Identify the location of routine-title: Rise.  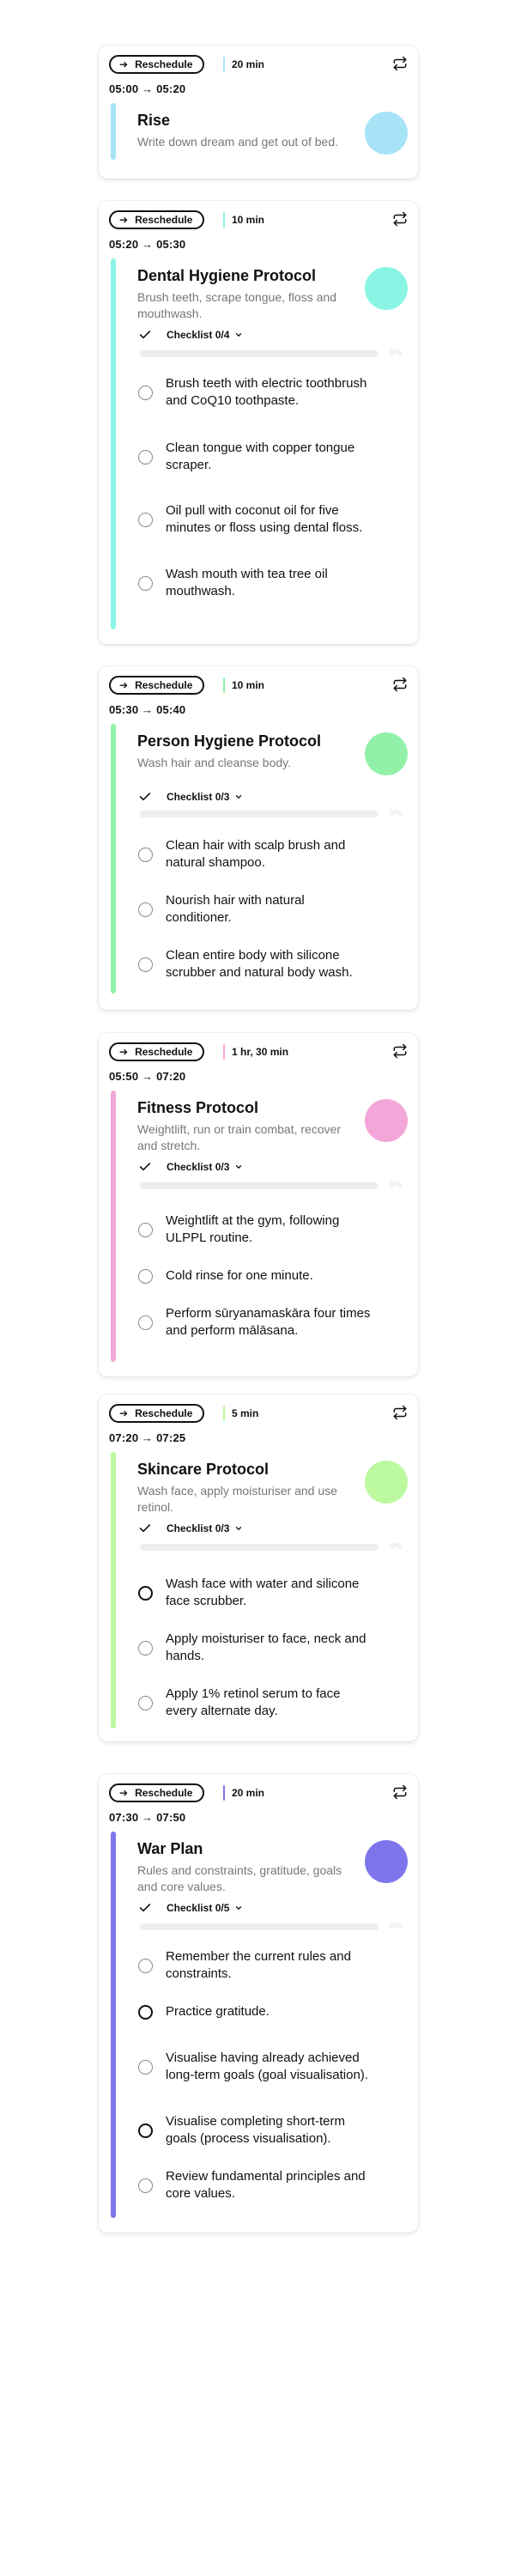
(154, 121).